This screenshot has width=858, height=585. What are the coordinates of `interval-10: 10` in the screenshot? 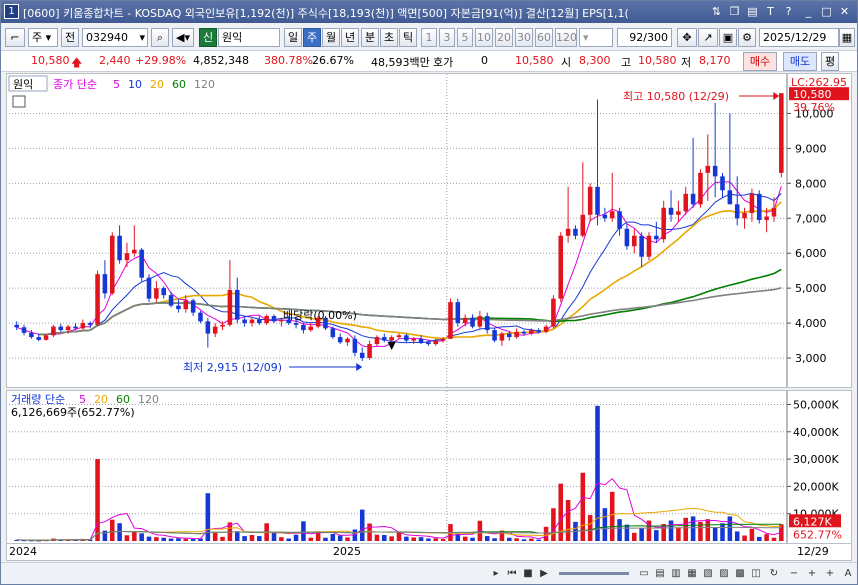 It's located at (484, 37).